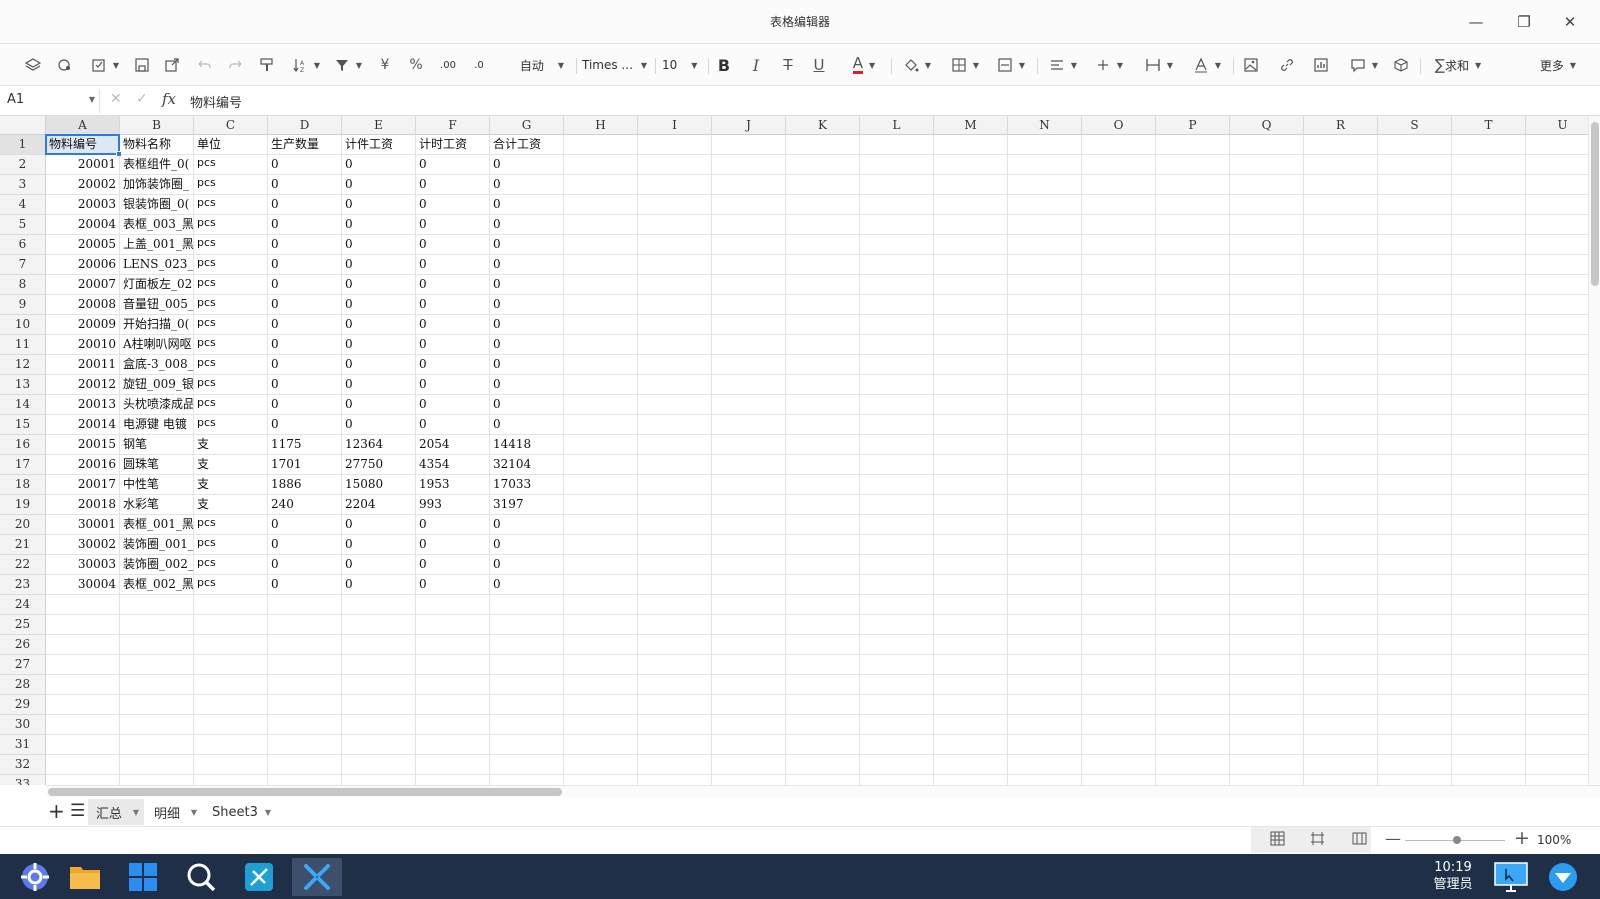 The height and width of the screenshot is (899, 1600). What do you see at coordinates (379, 145) in the screenshot?
I see `header-cell: 计件工资` at bounding box center [379, 145].